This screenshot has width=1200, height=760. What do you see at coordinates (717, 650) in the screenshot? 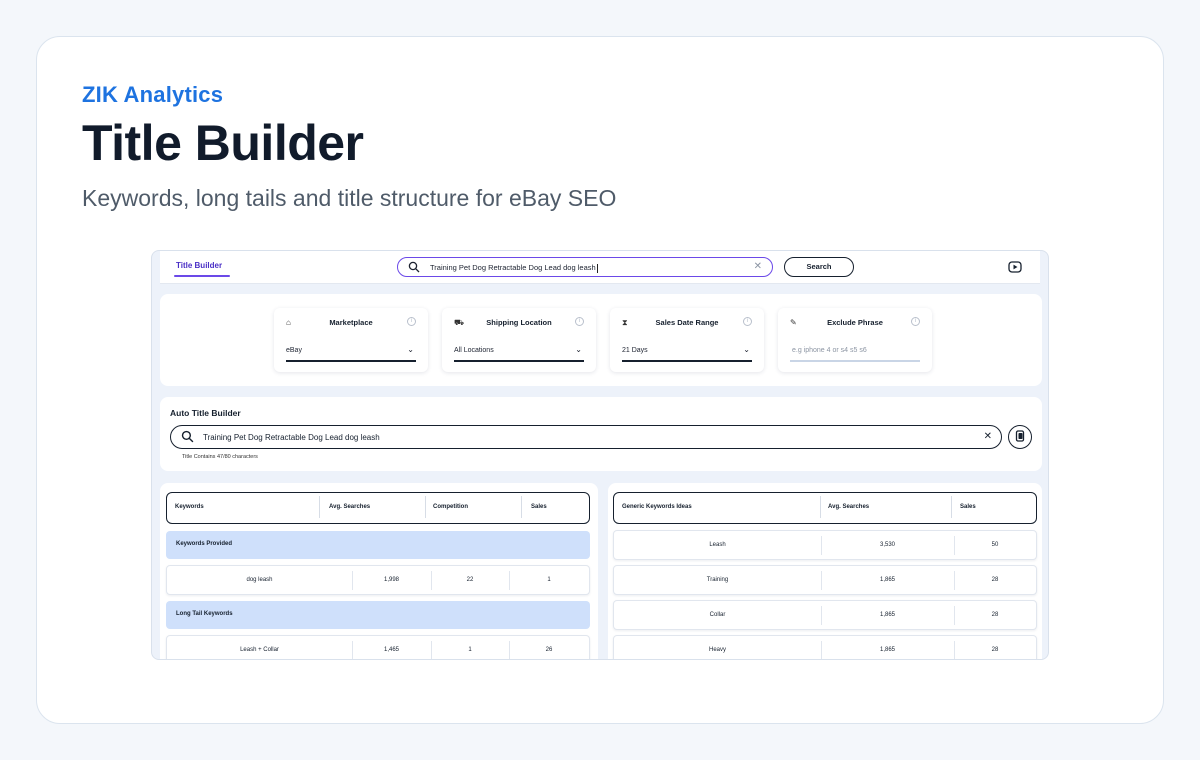
I see `keyword-cell: Heavy` at bounding box center [717, 650].